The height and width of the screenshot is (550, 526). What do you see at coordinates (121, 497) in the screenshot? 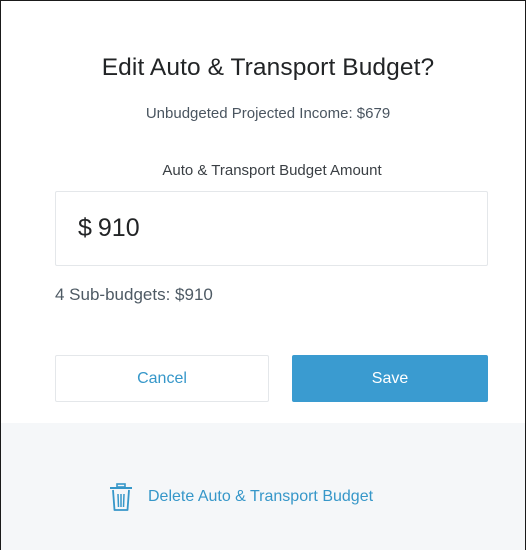
I see `trash-icon` at bounding box center [121, 497].